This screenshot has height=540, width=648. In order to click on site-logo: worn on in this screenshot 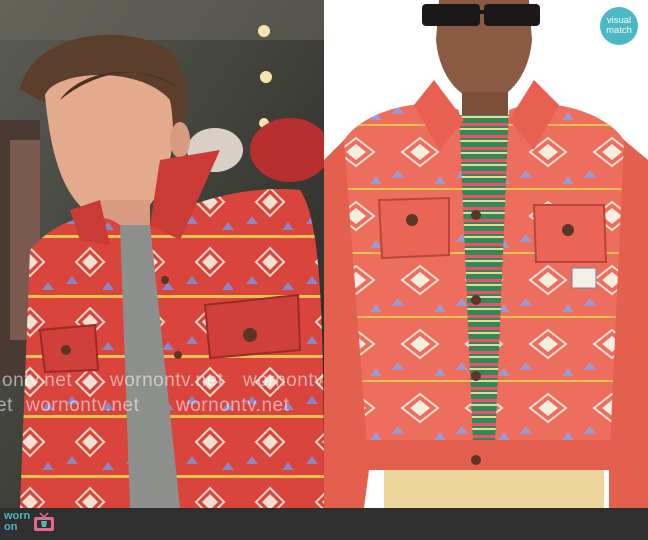, I will do `click(29, 522)`.